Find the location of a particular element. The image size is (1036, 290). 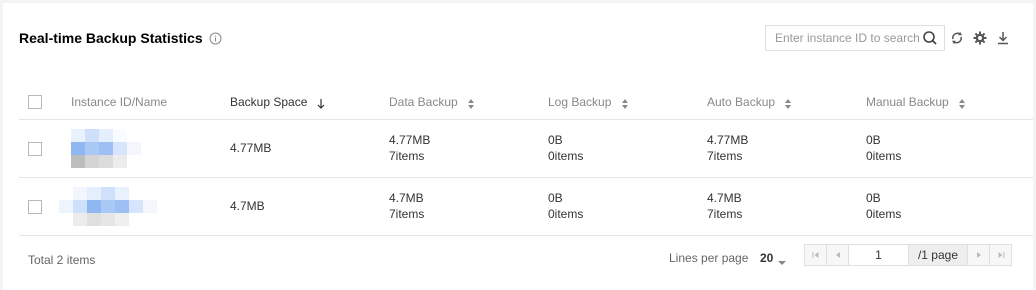

data-backup-size: 4.77MB is located at coordinates (410, 140).